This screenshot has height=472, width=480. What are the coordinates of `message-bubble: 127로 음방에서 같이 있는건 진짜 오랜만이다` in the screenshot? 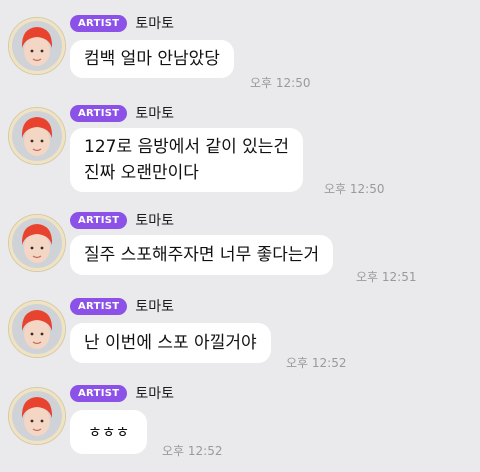 It's located at (187, 160).